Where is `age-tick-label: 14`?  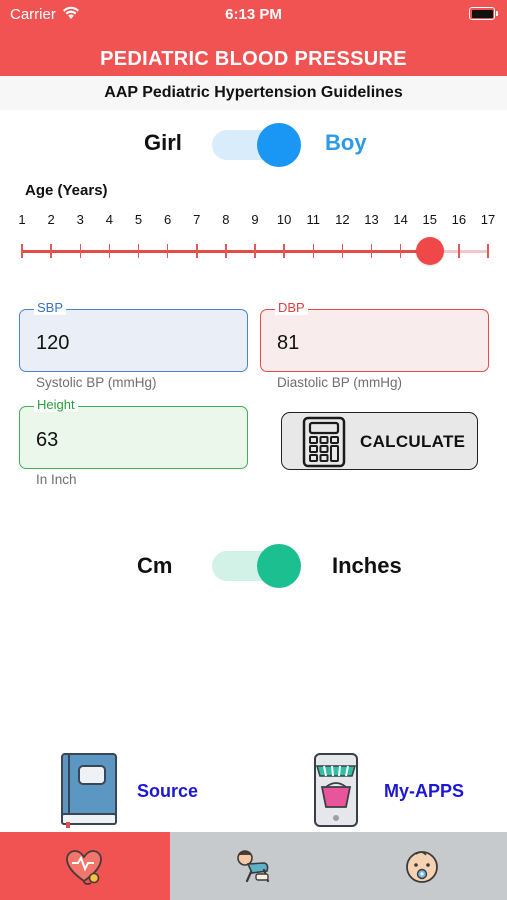
age-tick-label: 14 is located at coordinates (400, 219).